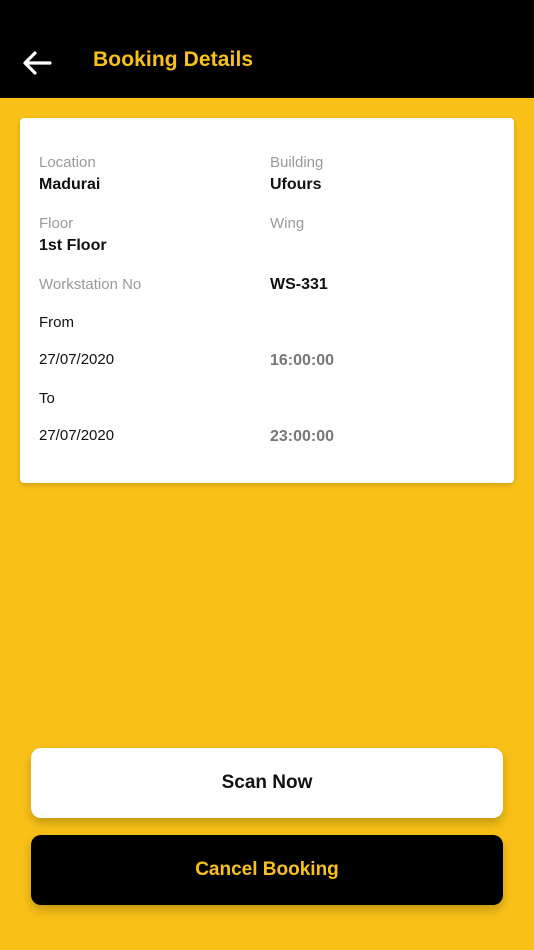  I want to click on cancel-booking-button: Cancel Booking, so click(267, 870).